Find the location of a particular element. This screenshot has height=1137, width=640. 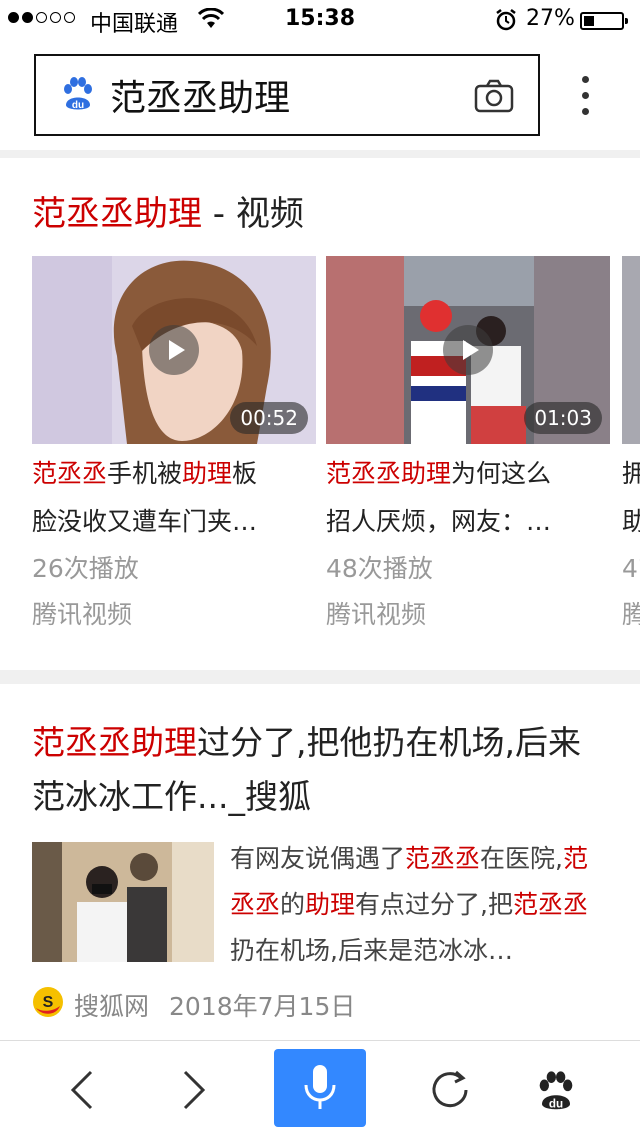

sohu-logo-icon: S is located at coordinates (48, 1005).